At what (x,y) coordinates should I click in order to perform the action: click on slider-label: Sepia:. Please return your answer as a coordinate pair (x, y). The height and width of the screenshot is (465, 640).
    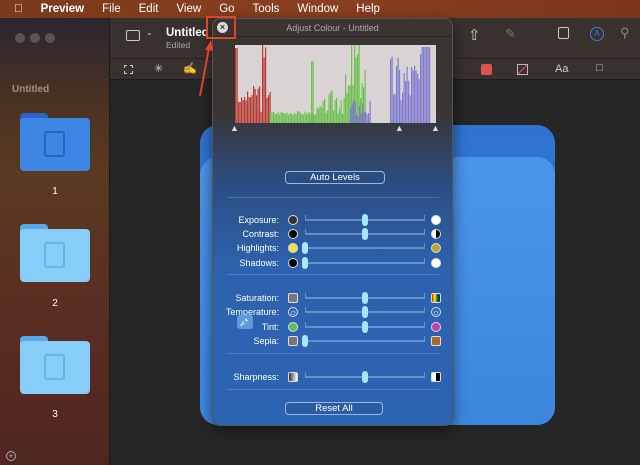
    Looking at the image, I should click on (266, 341).